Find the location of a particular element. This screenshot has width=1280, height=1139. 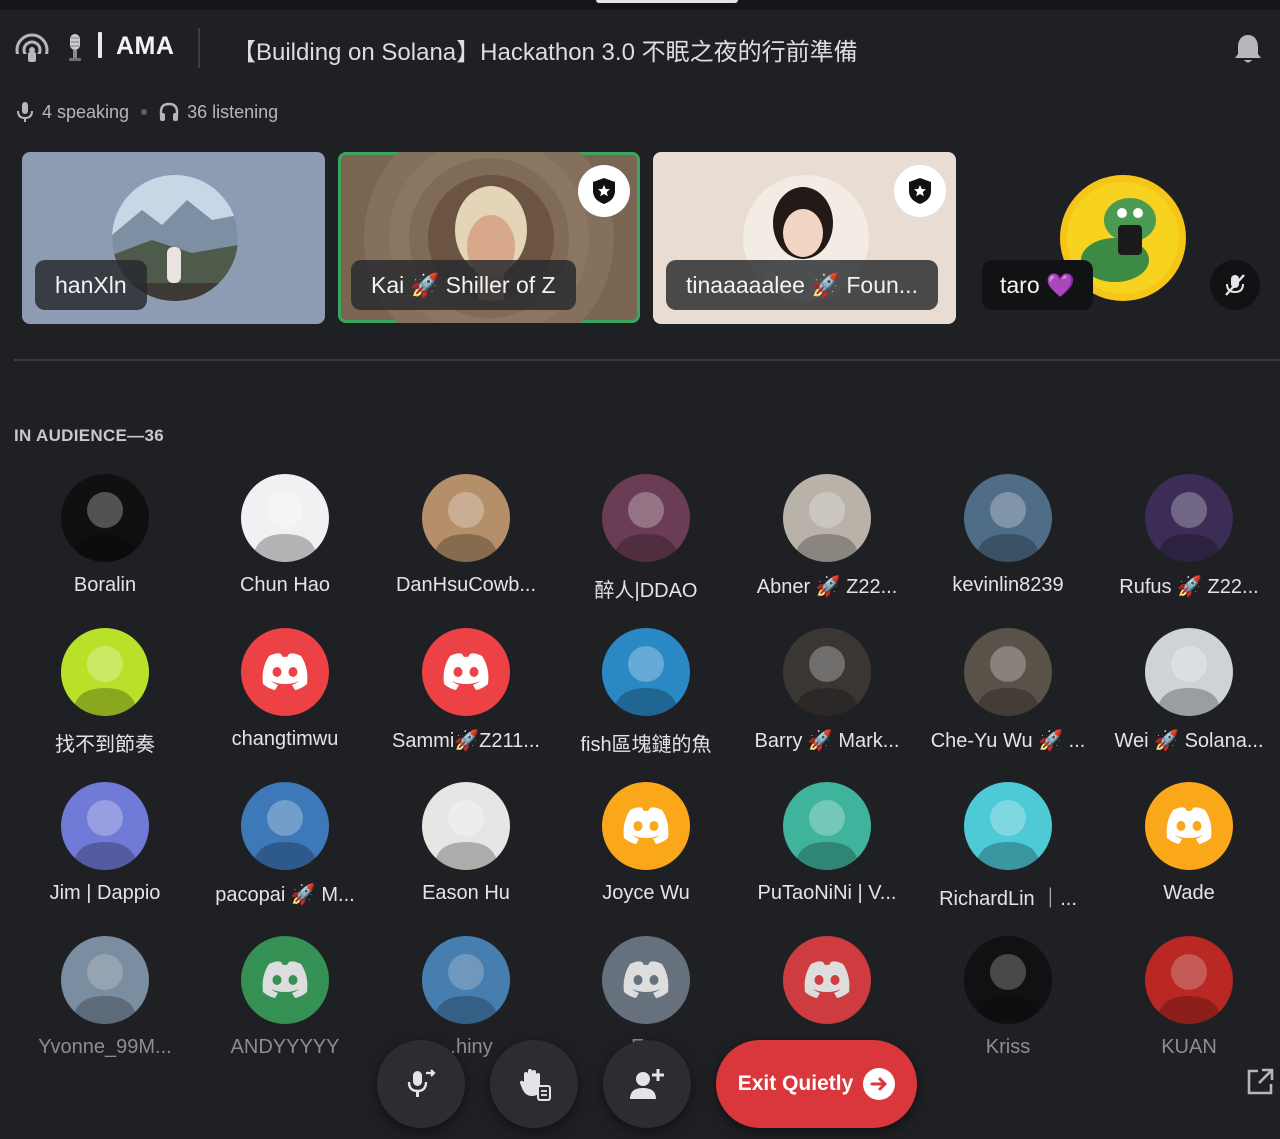

hand-raise-icon is located at coordinates (535, 1085).